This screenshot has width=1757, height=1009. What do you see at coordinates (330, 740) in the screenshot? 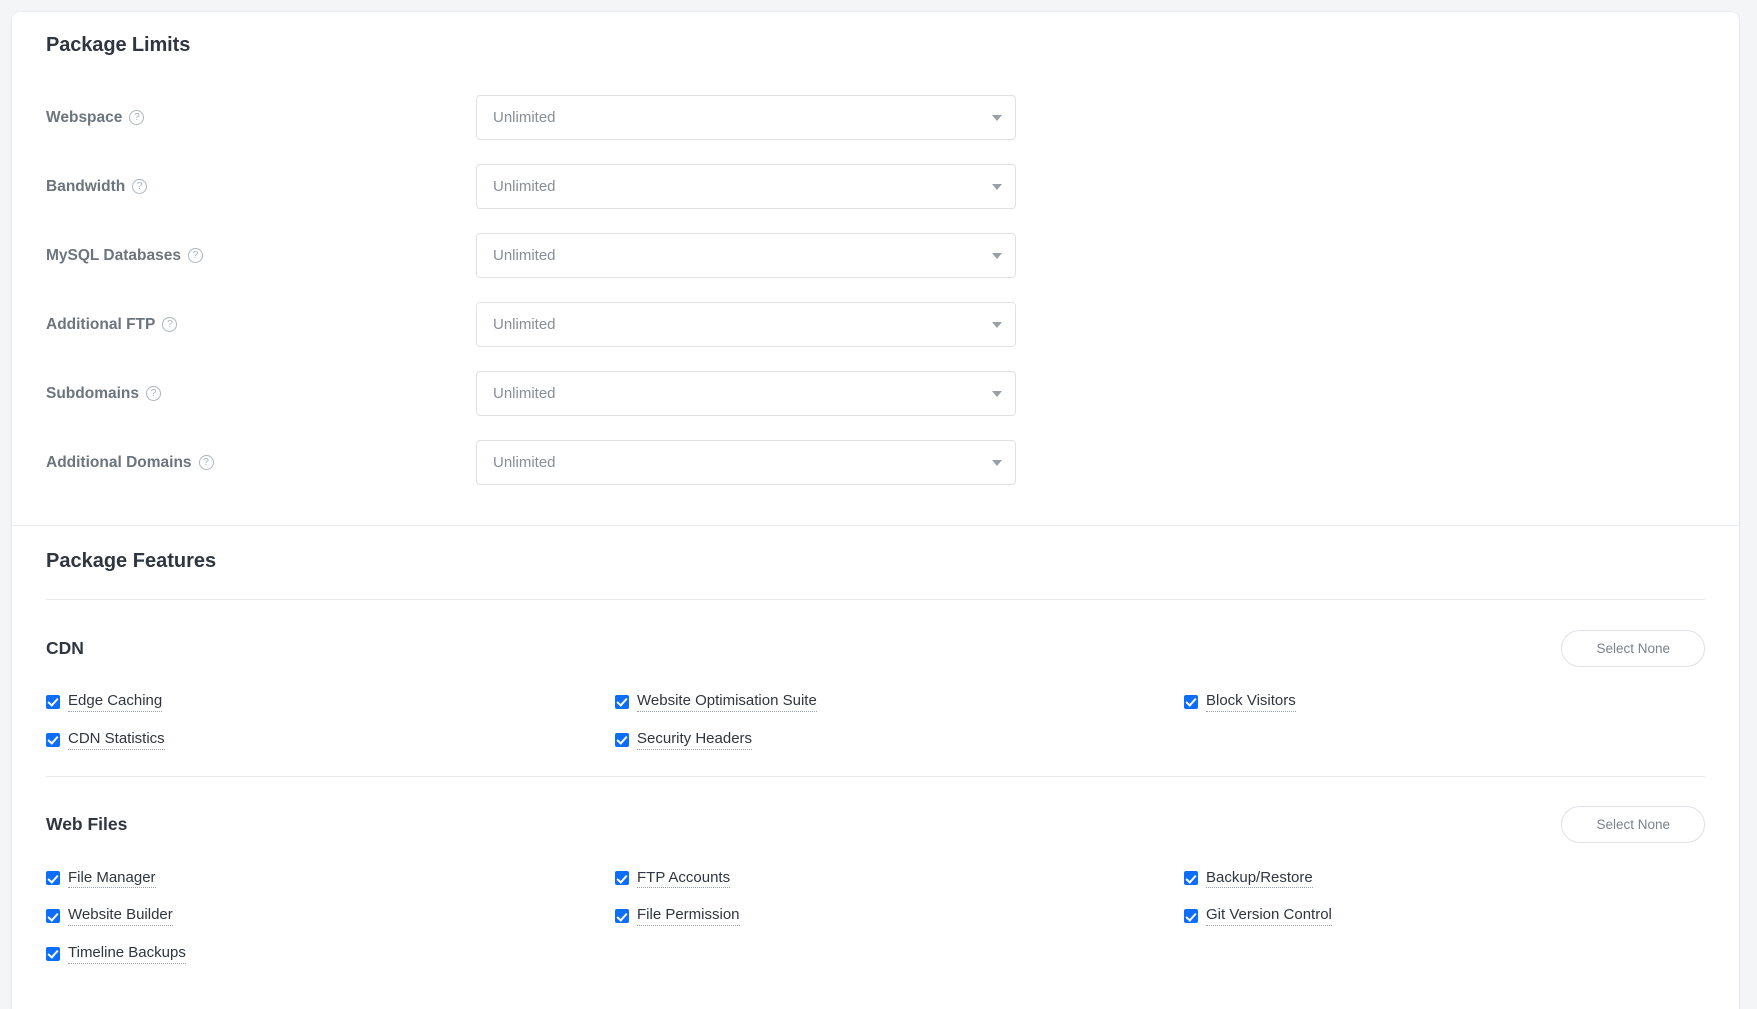
I see `feature-checkbox-item: CDN Statistics` at bounding box center [330, 740].